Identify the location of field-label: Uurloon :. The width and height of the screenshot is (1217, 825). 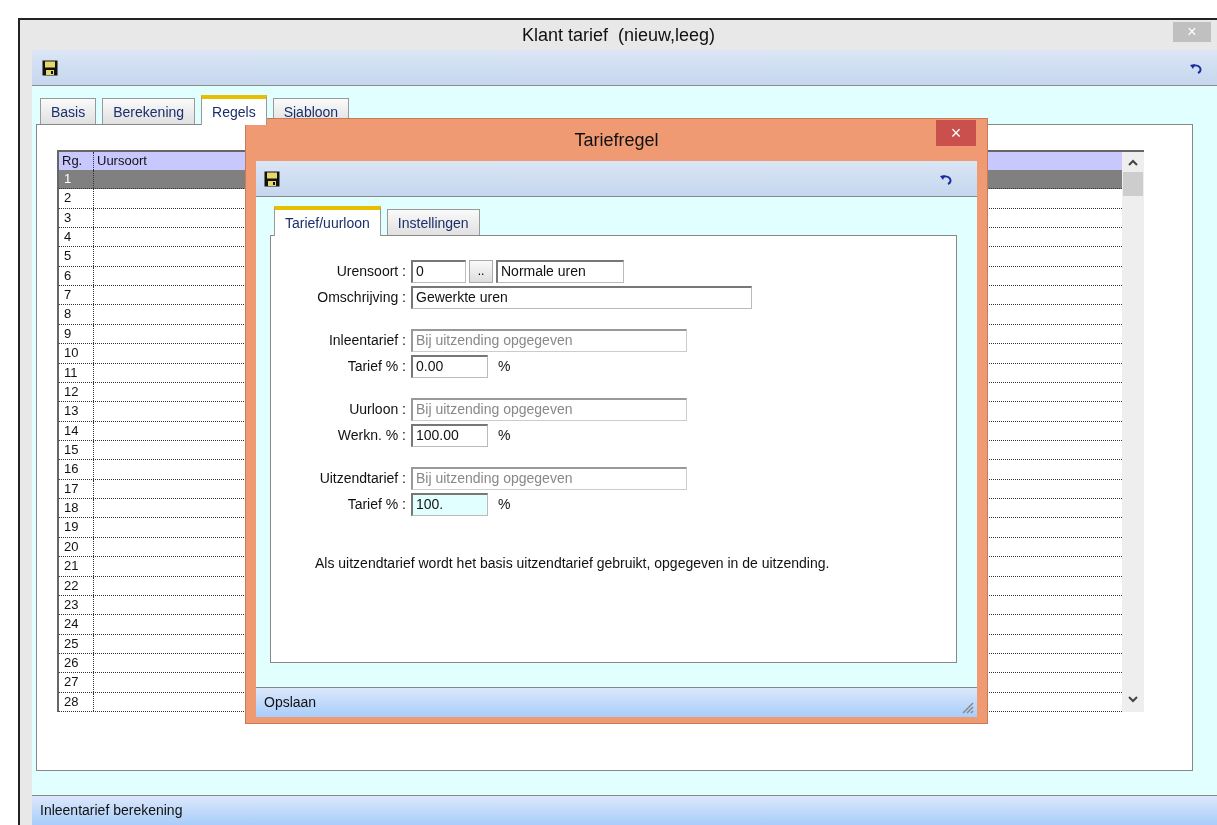
(377, 409).